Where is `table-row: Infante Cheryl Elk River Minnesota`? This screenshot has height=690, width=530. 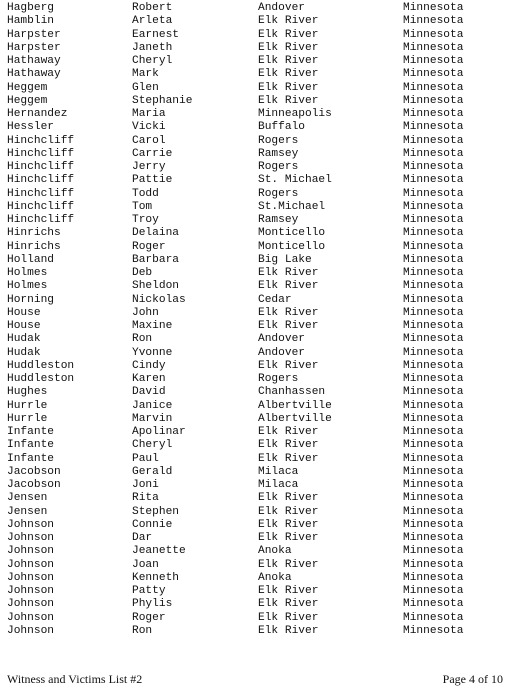
table-row: Infante Cheryl Elk River Minnesota is located at coordinates (265, 445).